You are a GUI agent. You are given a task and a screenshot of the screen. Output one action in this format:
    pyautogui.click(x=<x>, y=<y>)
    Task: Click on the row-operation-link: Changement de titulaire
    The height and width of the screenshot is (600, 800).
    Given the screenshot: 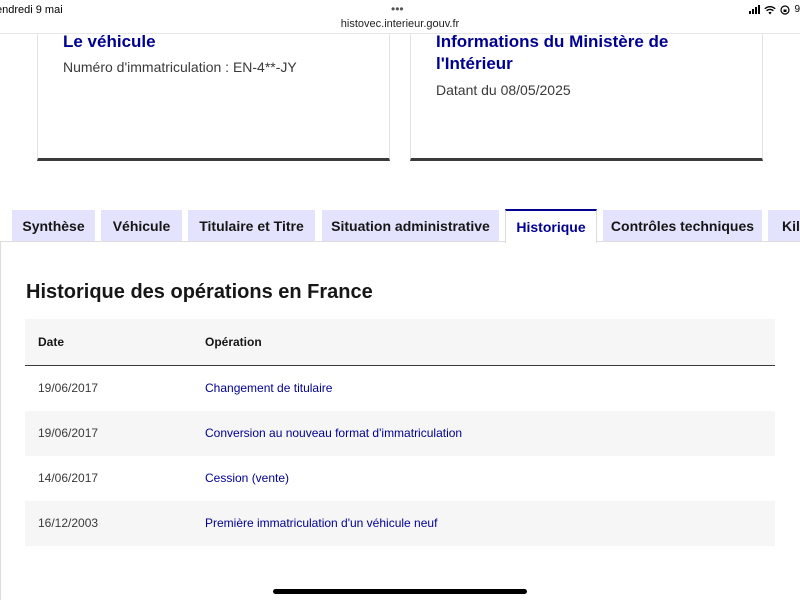 What is the action you would take?
    pyautogui.click(x=268, y=388)
    